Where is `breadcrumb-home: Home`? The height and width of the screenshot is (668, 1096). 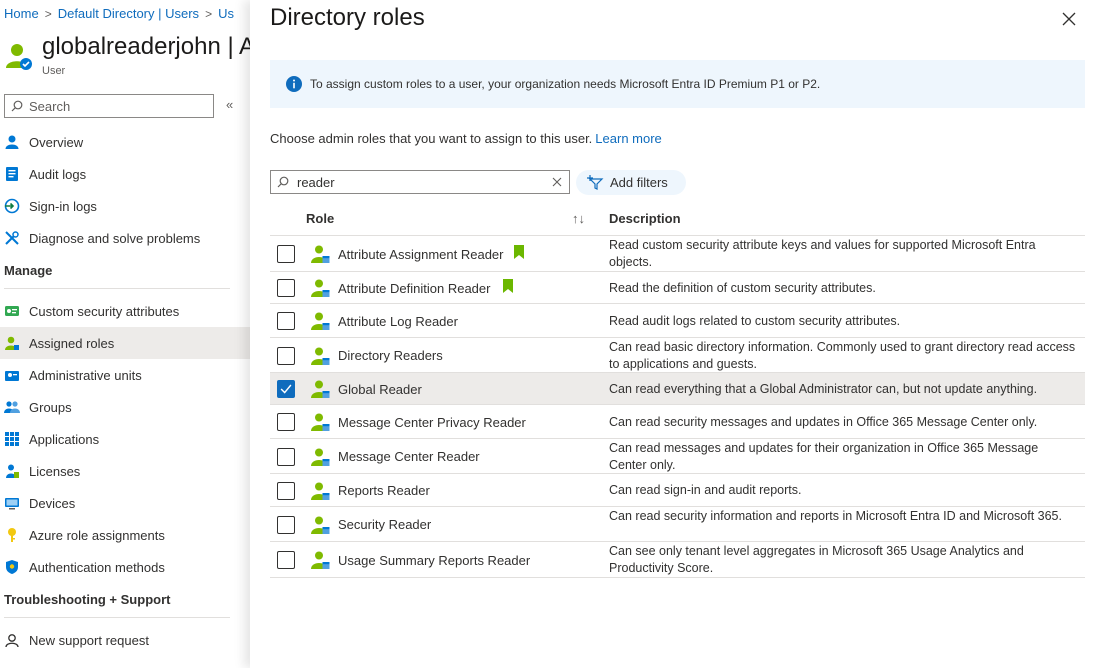
breadcrumb-home: Home is located at coordinates (21, 13).